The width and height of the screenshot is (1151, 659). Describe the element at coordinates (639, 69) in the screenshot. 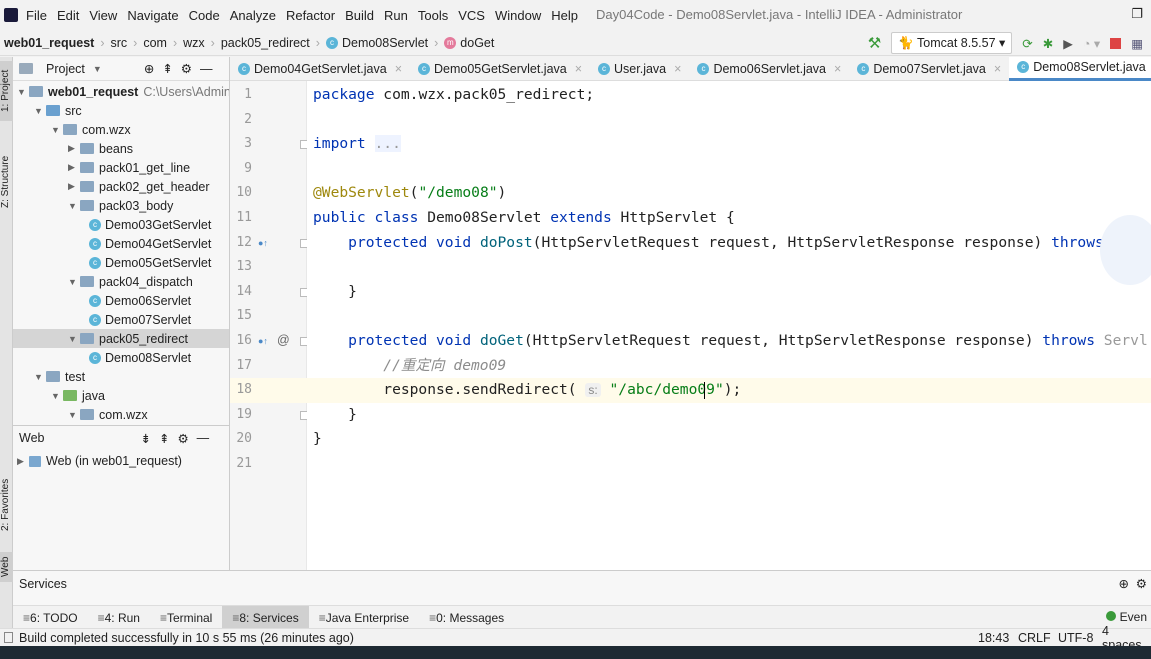

I see `tab-user: c User.java ×` at that location.